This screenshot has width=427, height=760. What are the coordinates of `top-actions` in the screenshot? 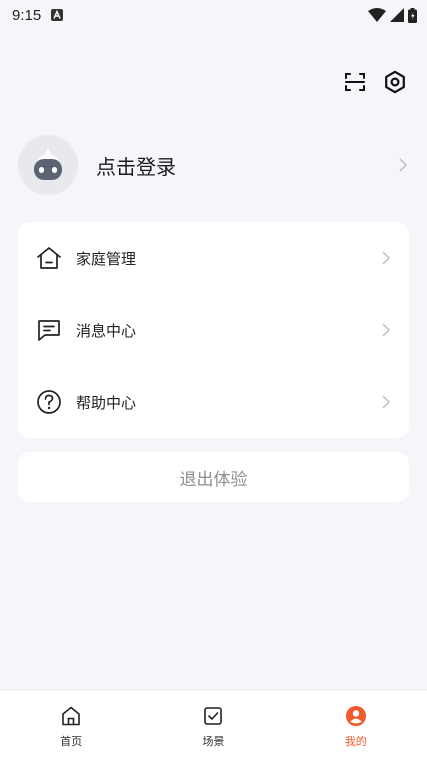 It's located at (375, 82).